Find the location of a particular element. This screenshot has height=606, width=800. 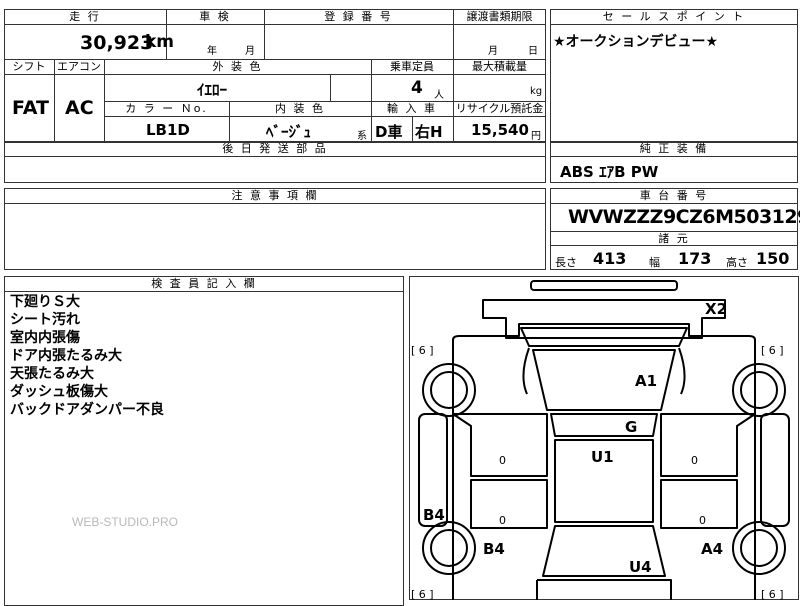

color-no-label: カ ラ ー Ｎo. is located at coordinates (166, 108).